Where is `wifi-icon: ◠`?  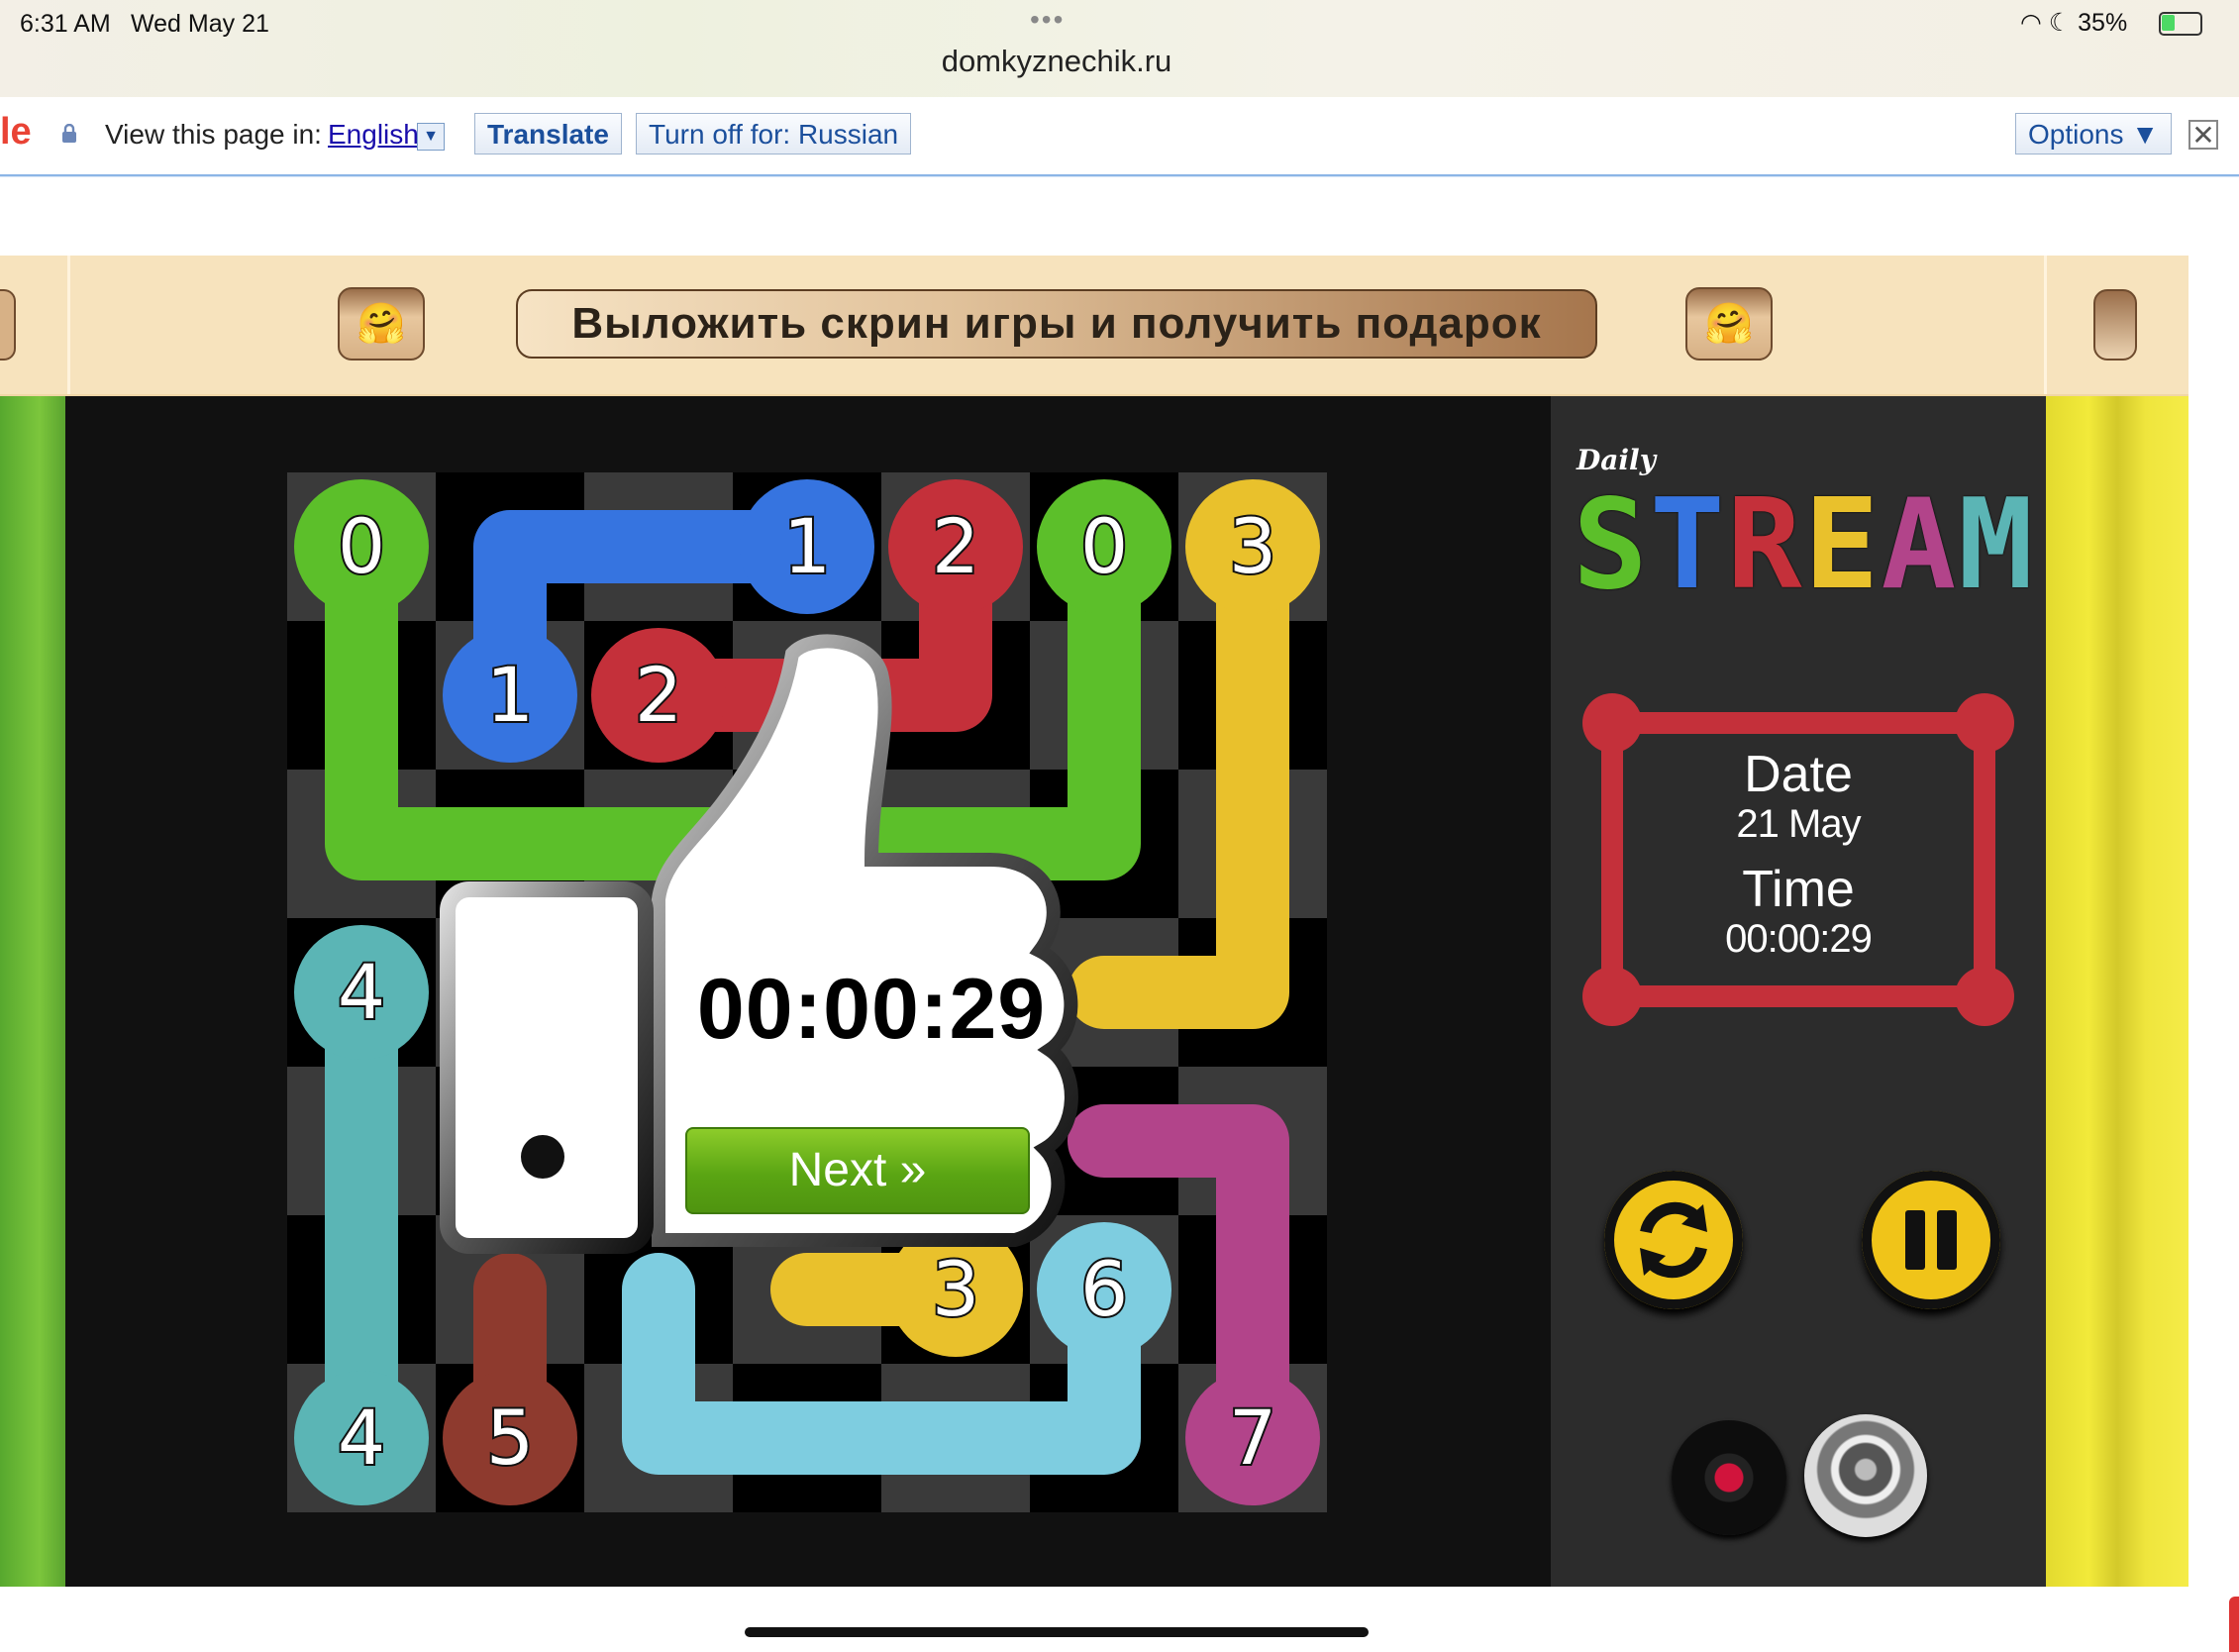
wifi-icon: ◠ is located at coordinates (2031, 23).